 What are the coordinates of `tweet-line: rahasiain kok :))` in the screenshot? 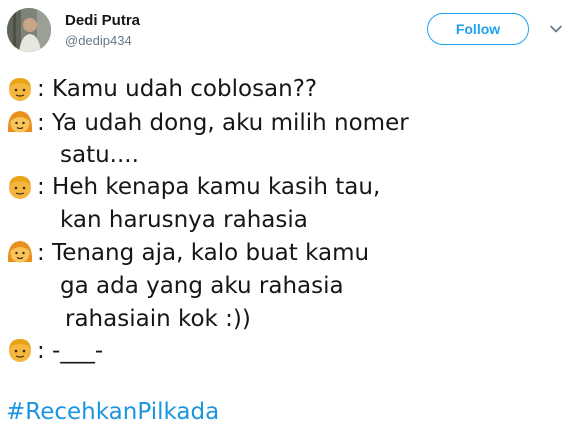 It's located at (158, 319).